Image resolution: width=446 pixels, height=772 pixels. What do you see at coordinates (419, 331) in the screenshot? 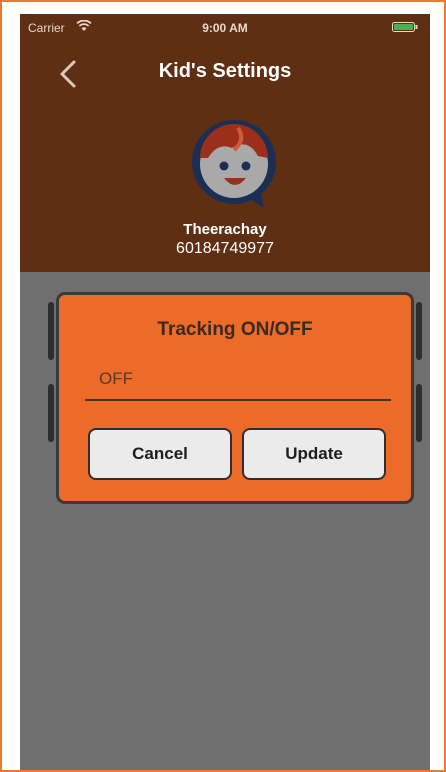
I see `background-control-right-top` at bounding box center [419, 331].